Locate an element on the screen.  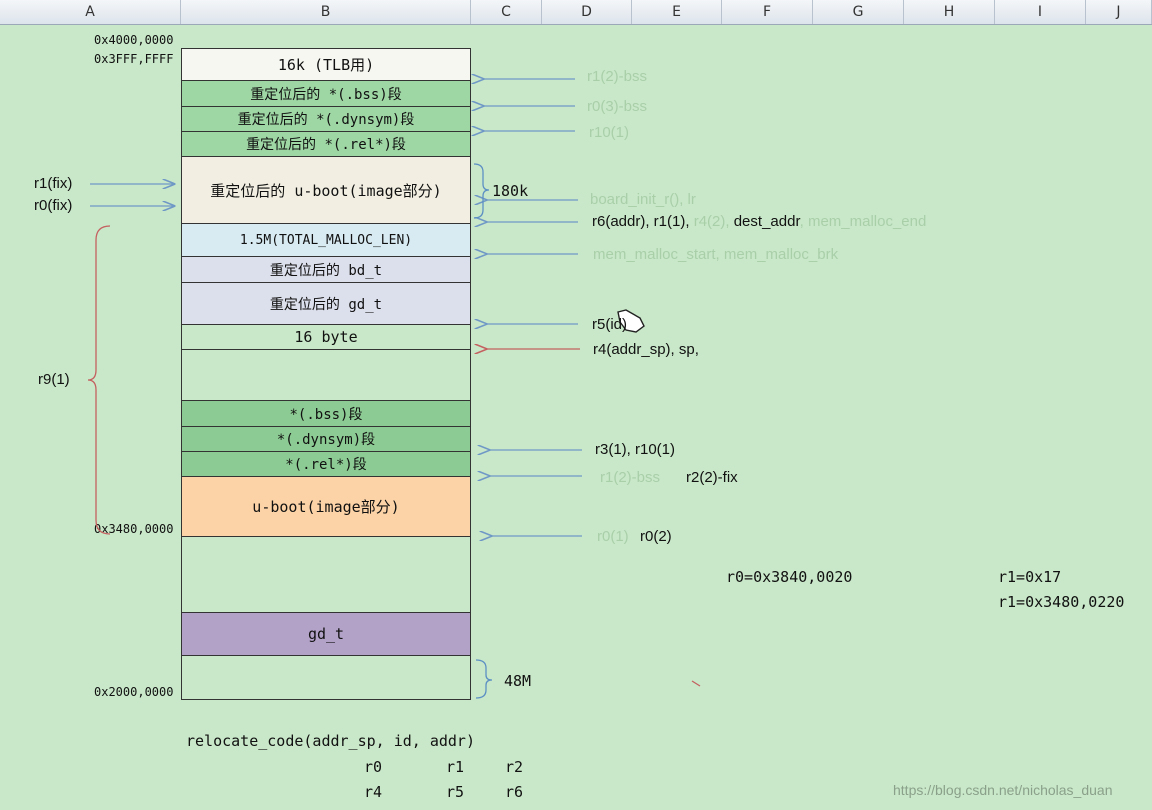
label-r9: r9(1) is located at coordinates (54, 379).